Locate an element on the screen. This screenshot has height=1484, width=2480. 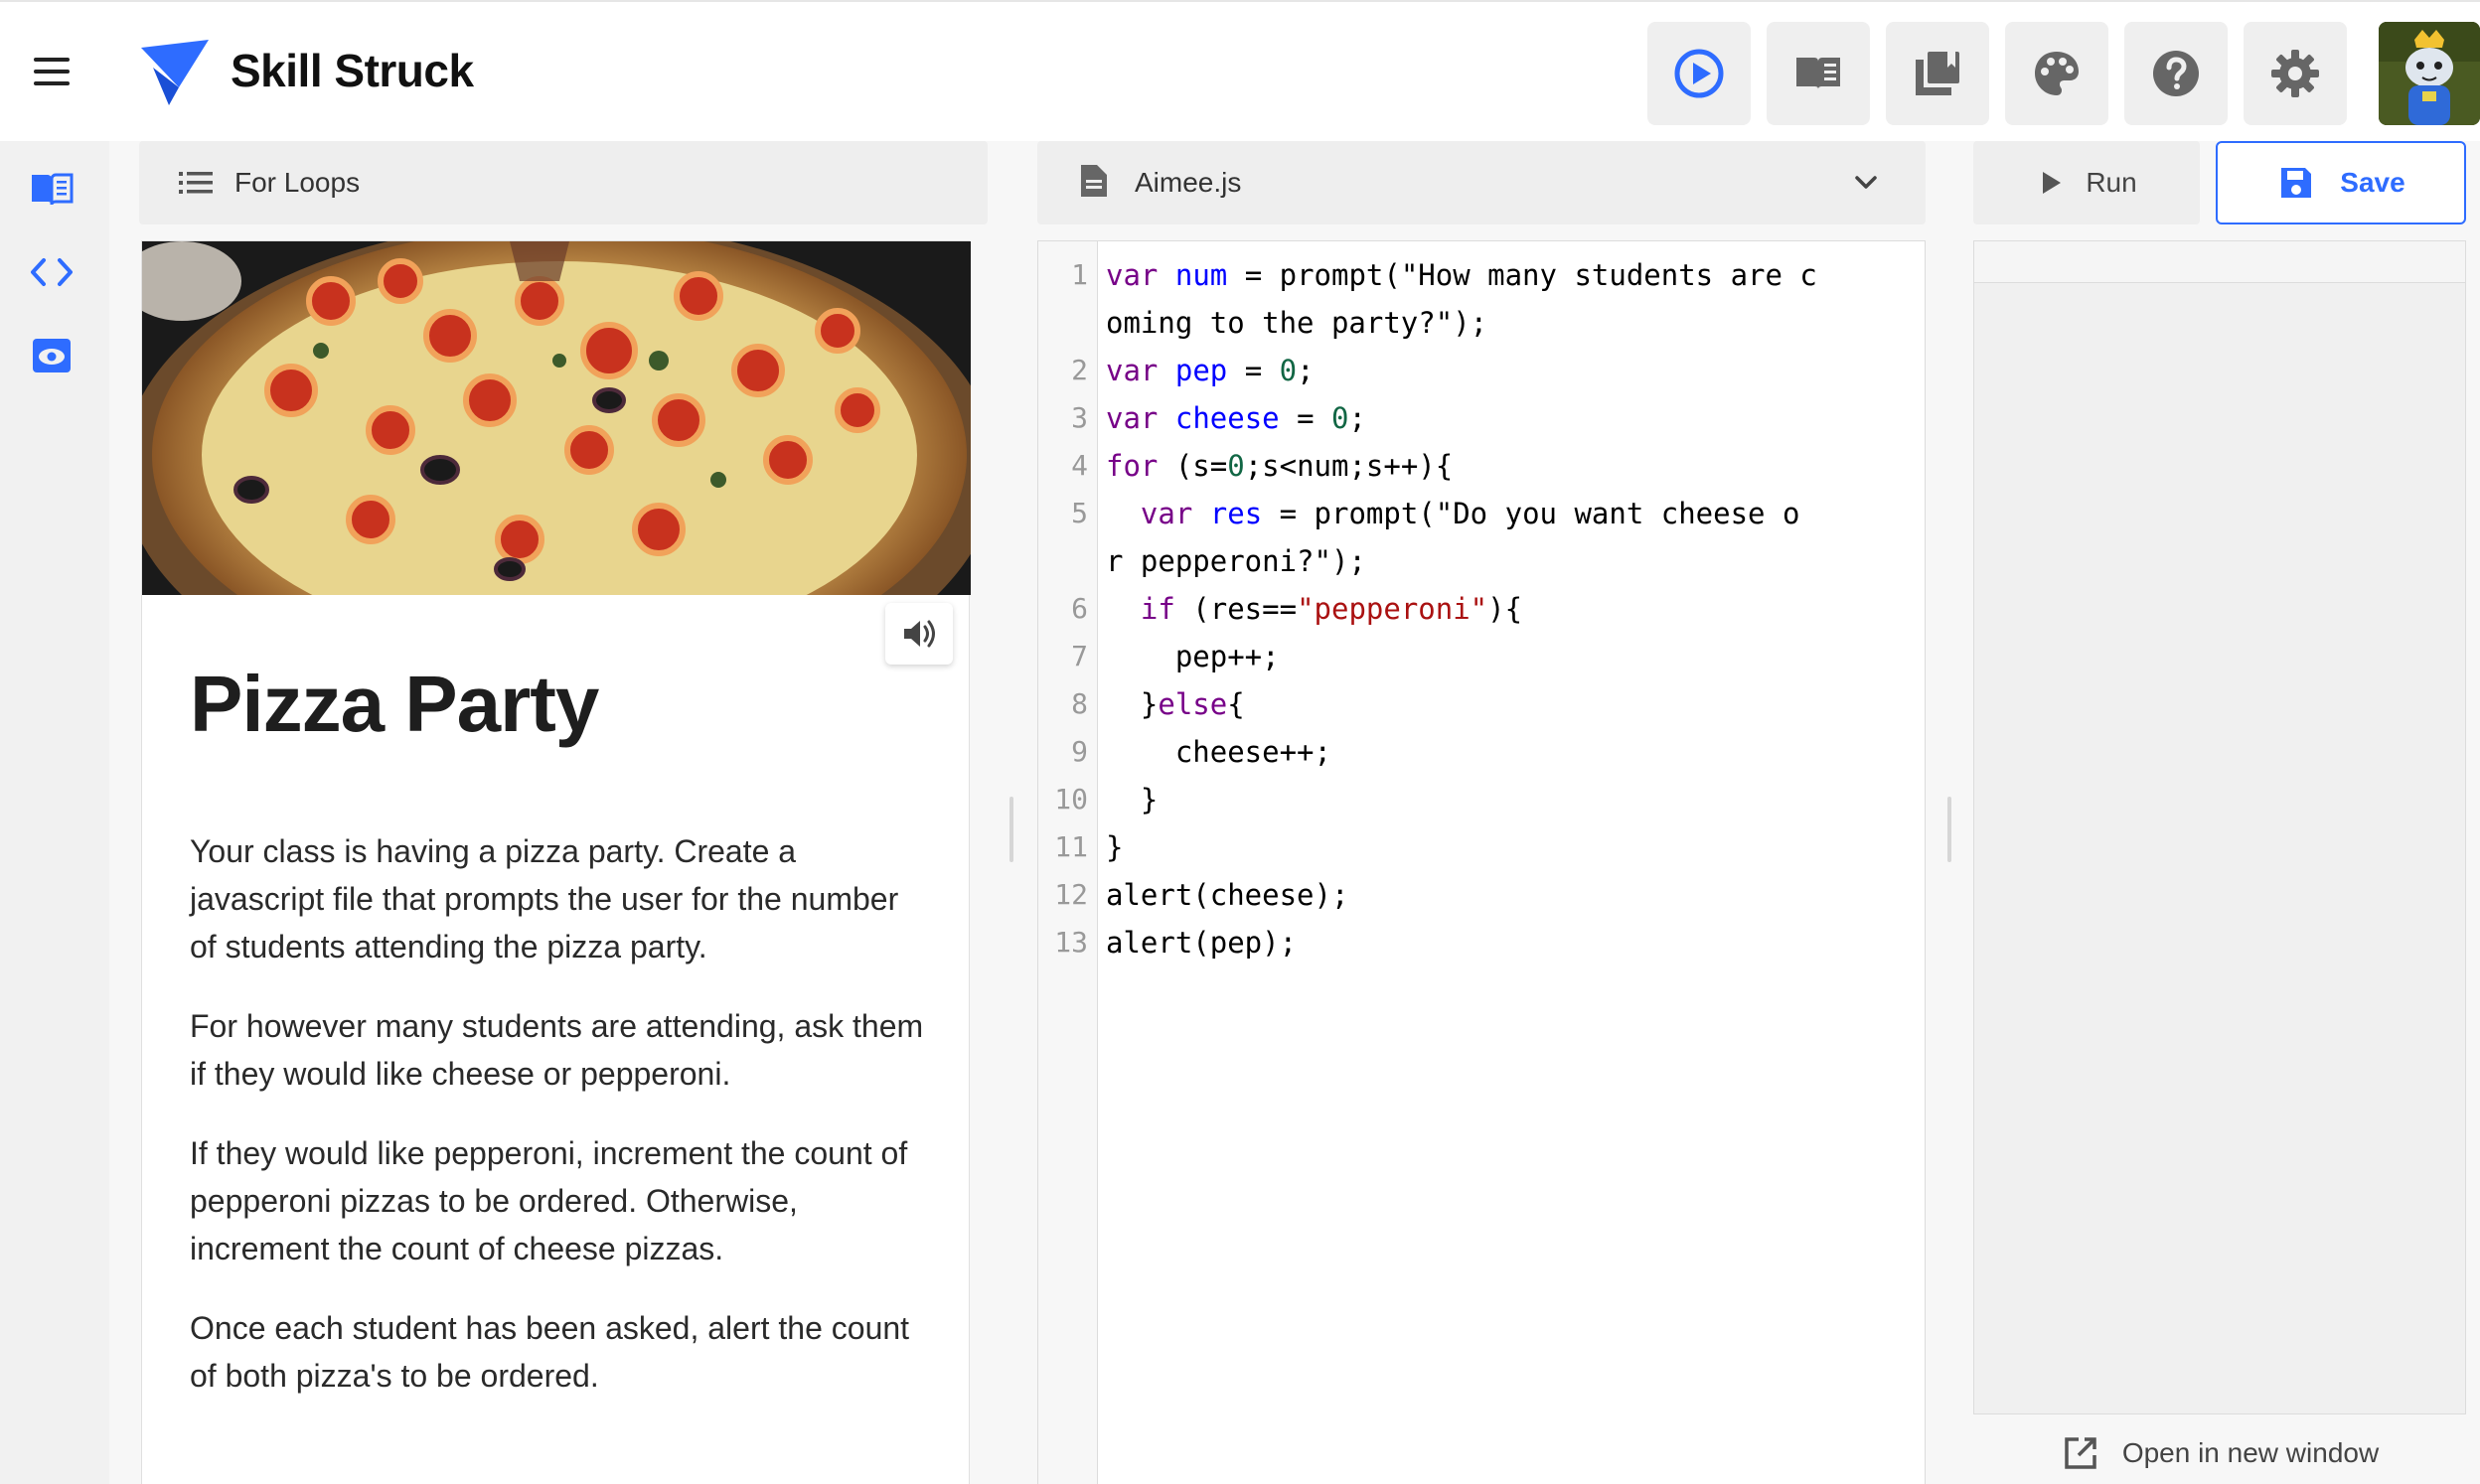
gear-icon is located at coordinates (2295, 73).